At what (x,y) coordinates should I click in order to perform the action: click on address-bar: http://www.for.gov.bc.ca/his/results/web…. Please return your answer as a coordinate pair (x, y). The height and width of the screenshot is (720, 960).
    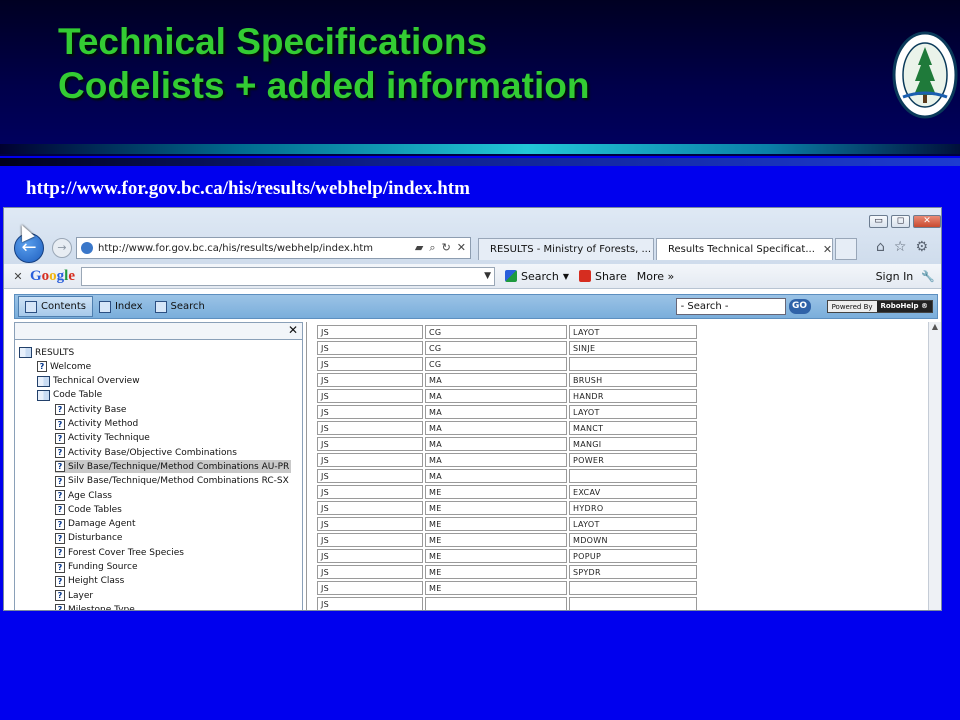
    Looking at the image, I should click on (273, 248).